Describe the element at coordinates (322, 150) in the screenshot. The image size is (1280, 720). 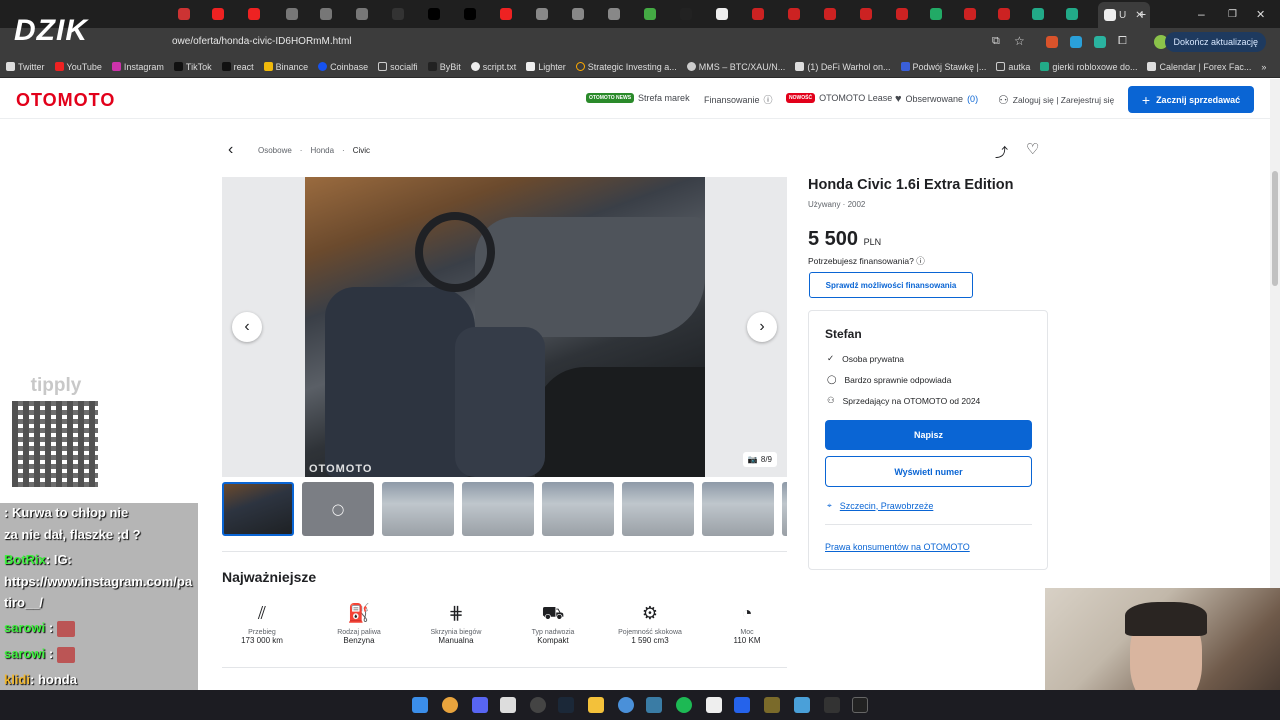
I see `breadcrumb-honda: Honda` at that location.